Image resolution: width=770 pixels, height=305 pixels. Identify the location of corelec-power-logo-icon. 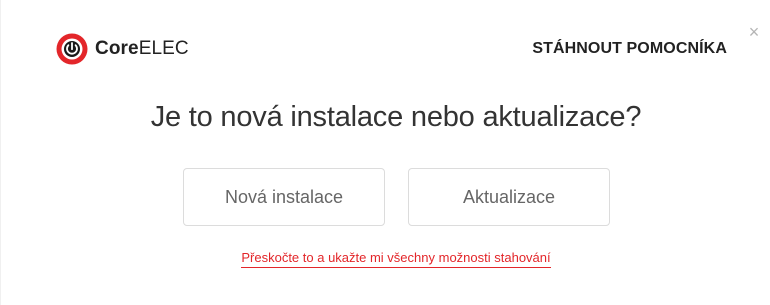
(72, 49).